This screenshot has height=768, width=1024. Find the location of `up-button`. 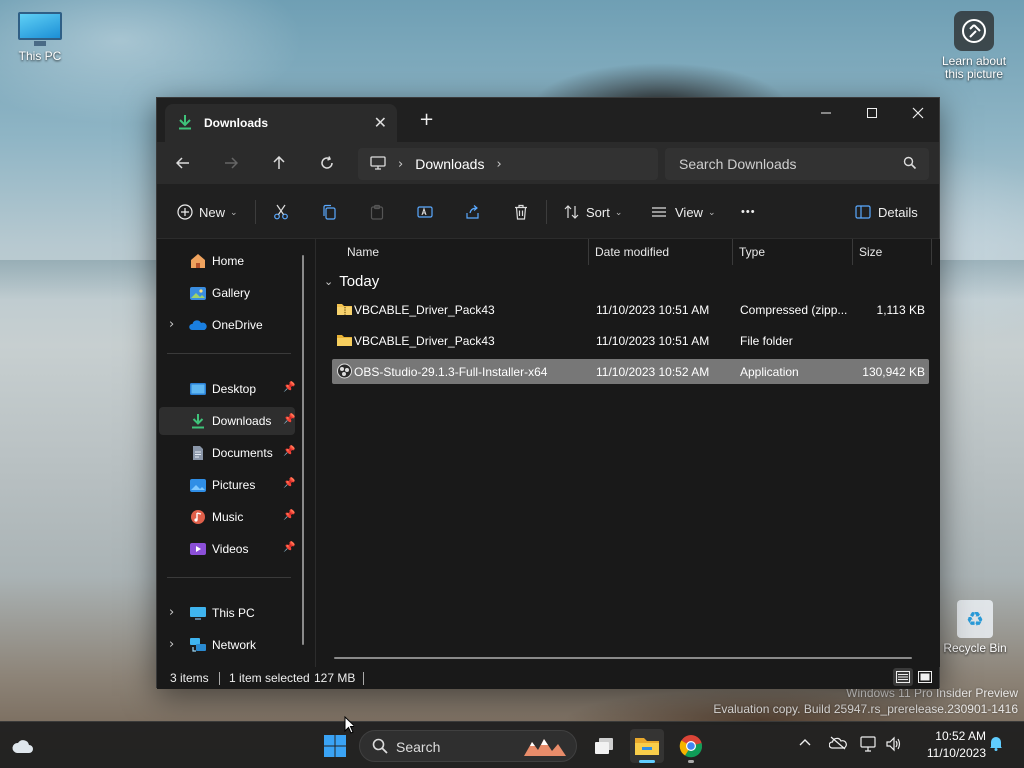

up-button is located at coordinates (279, 163).